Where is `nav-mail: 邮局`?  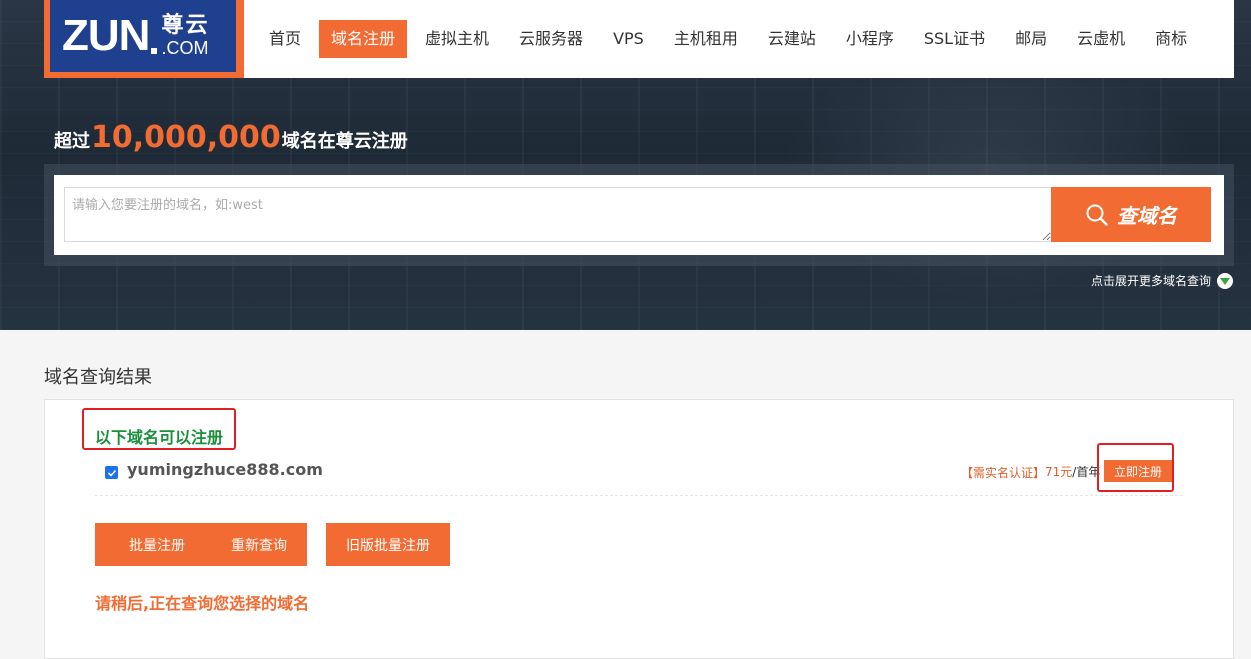 nav-mail: 邮局 is located at coordinates (1031, 39).